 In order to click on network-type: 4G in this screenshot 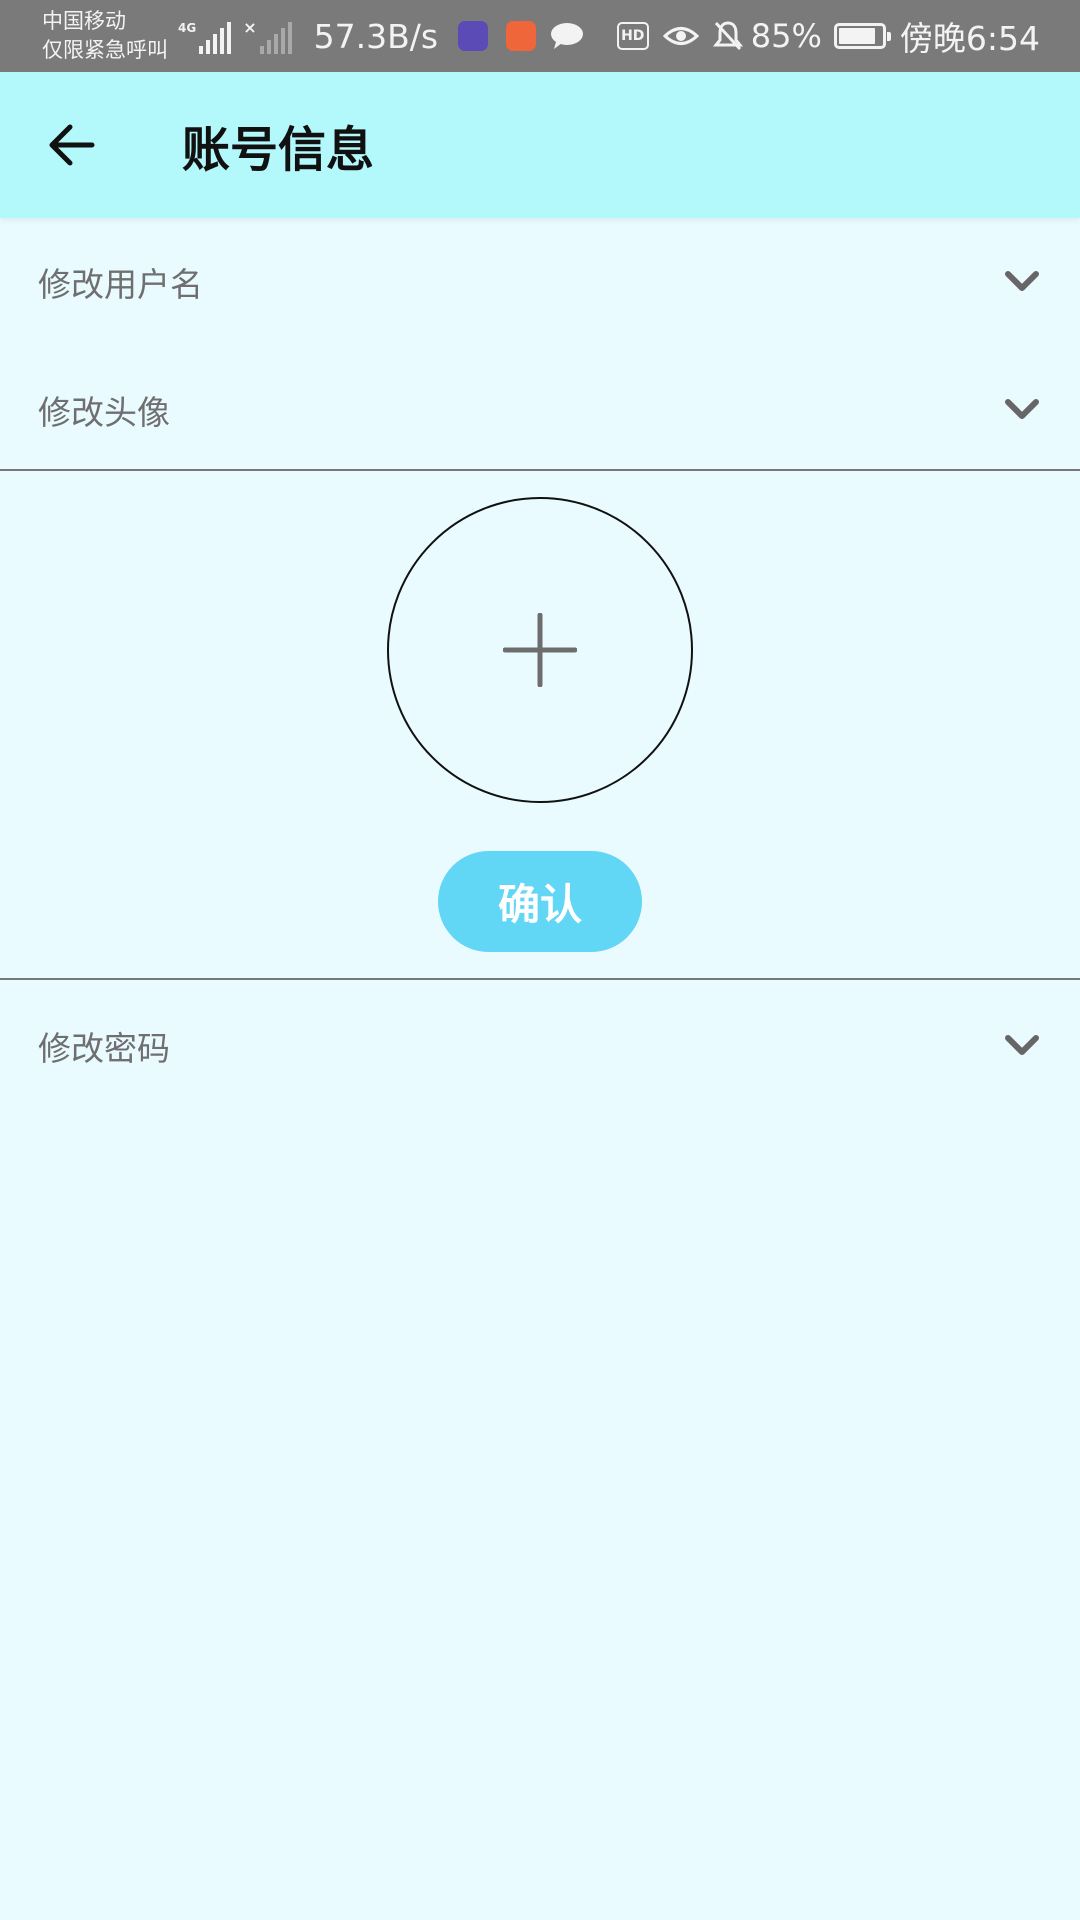, I will do `click(187, 28)`.